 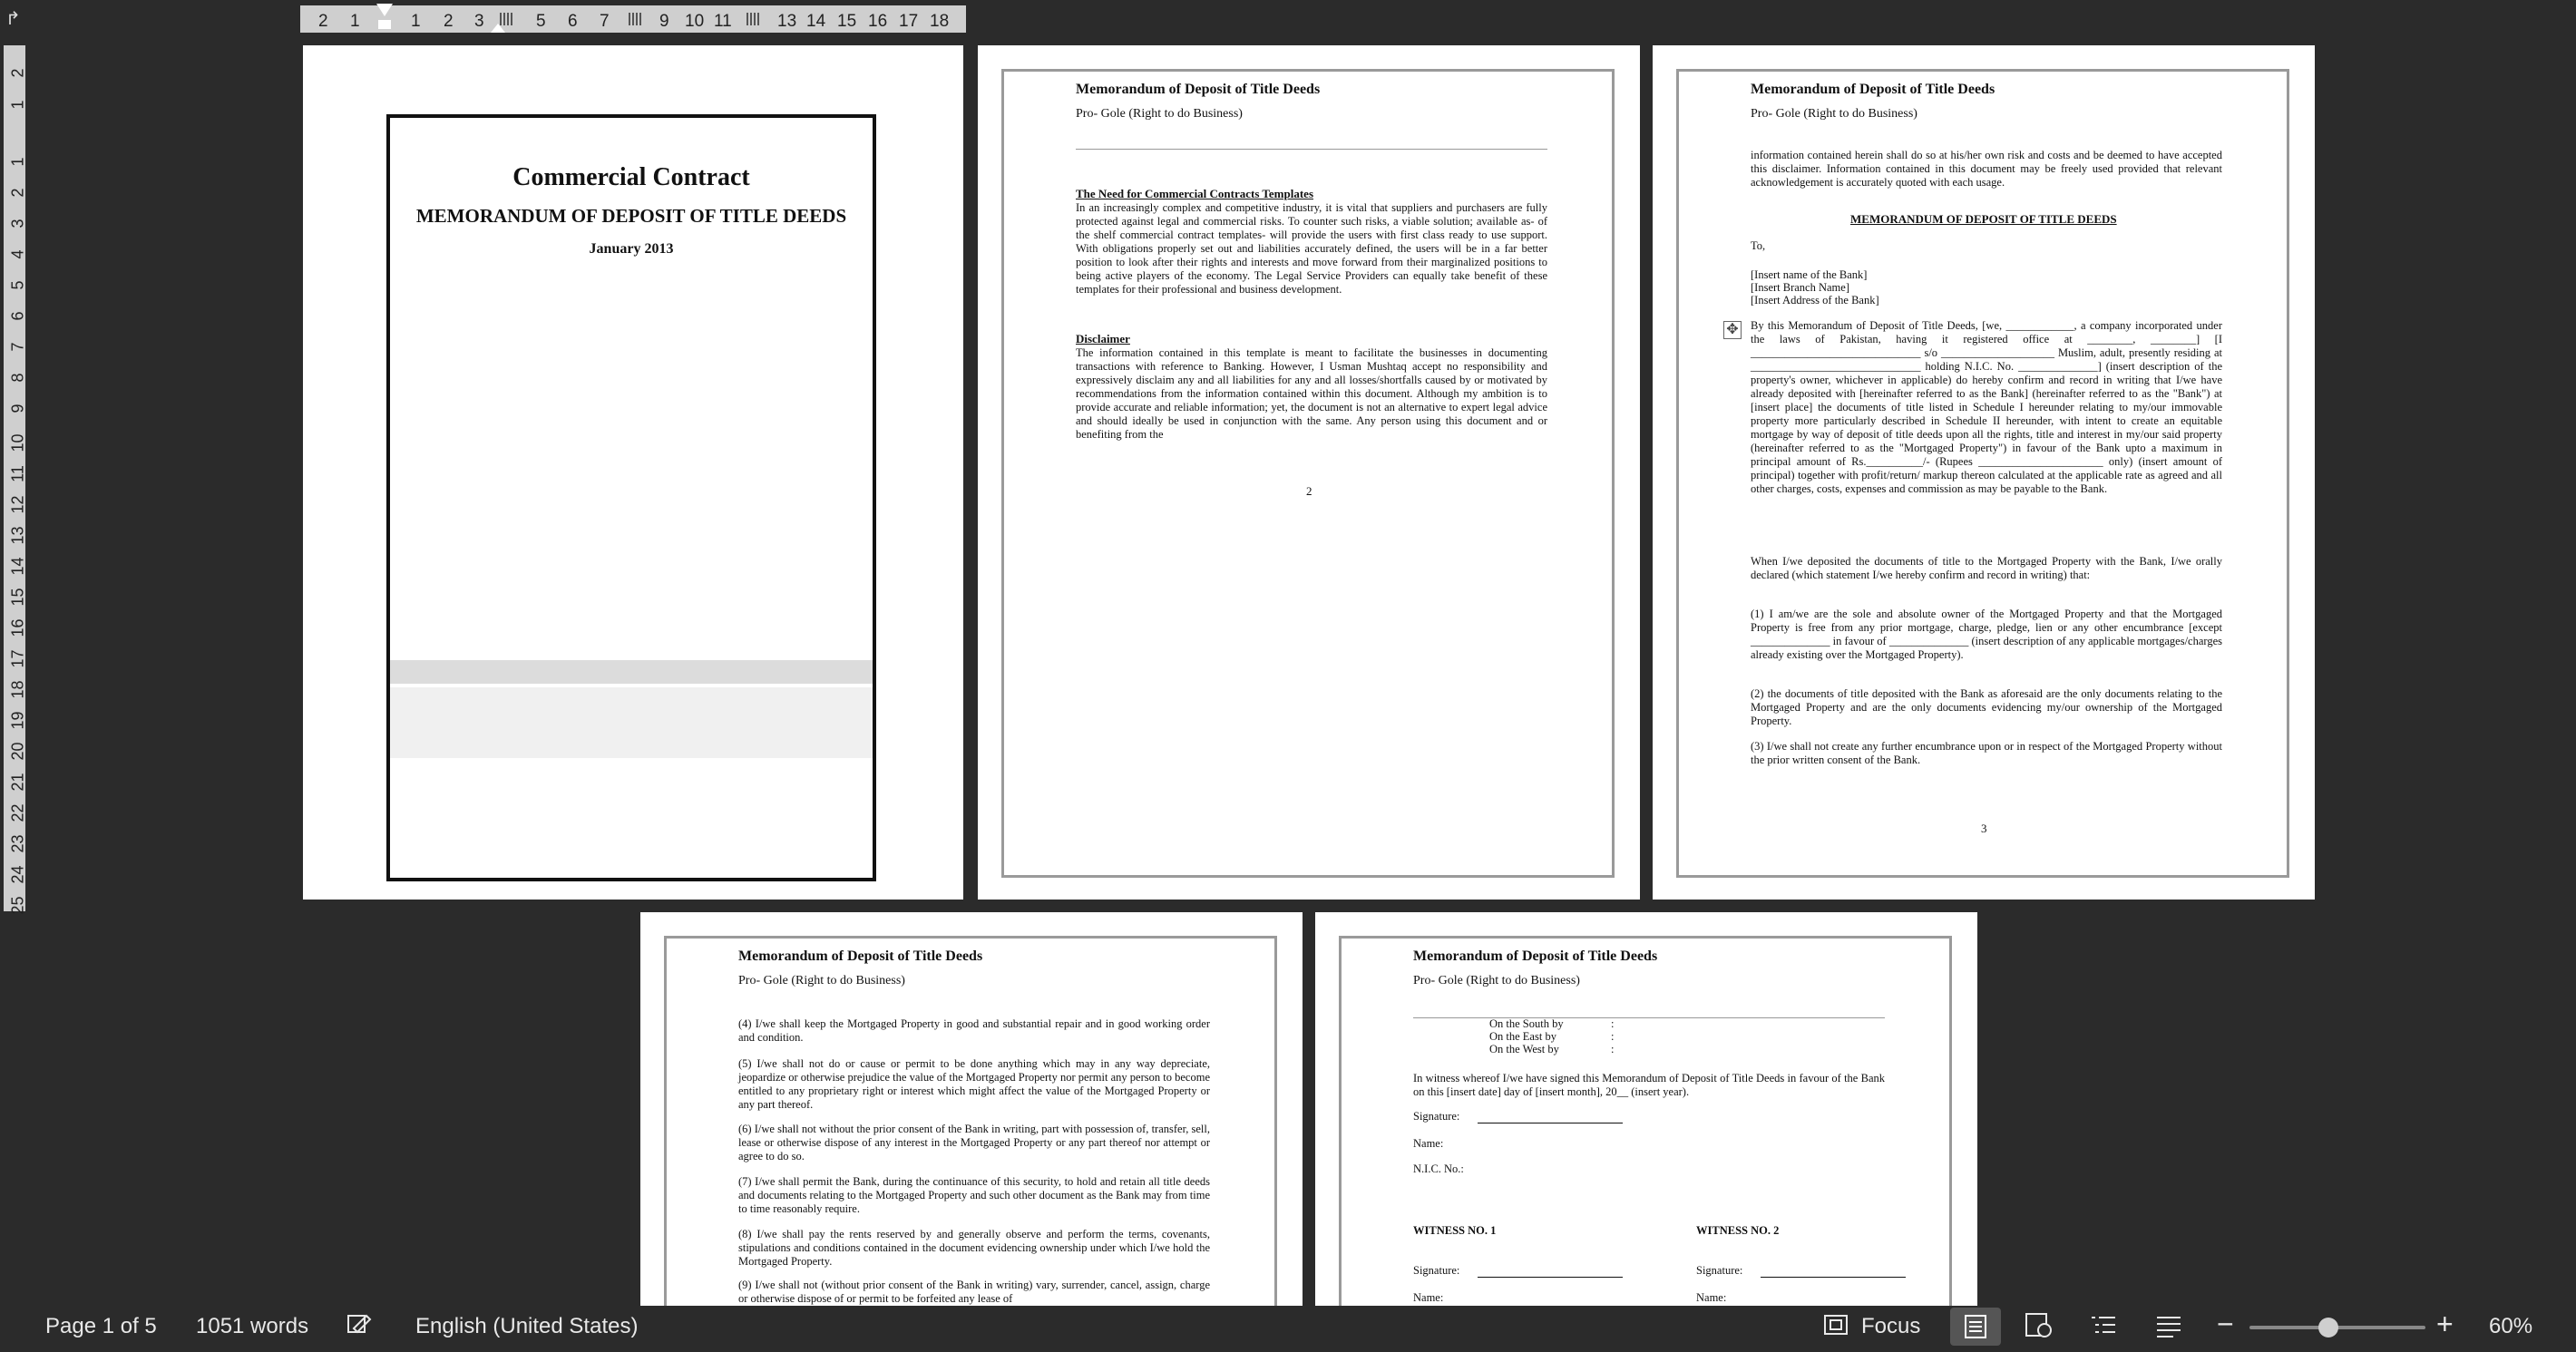 I want to click on web-layout-icon, so click(x=2039, y=1329).